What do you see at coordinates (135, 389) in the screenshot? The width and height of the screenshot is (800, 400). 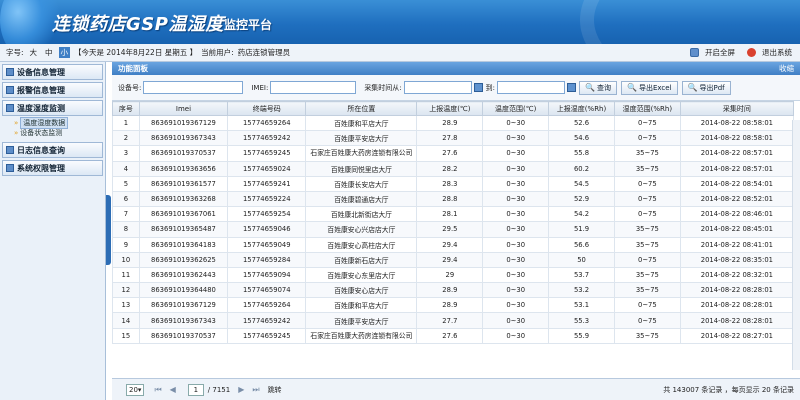 I see `page-size-select: 20 ▾` at bounding box center [135, 389].